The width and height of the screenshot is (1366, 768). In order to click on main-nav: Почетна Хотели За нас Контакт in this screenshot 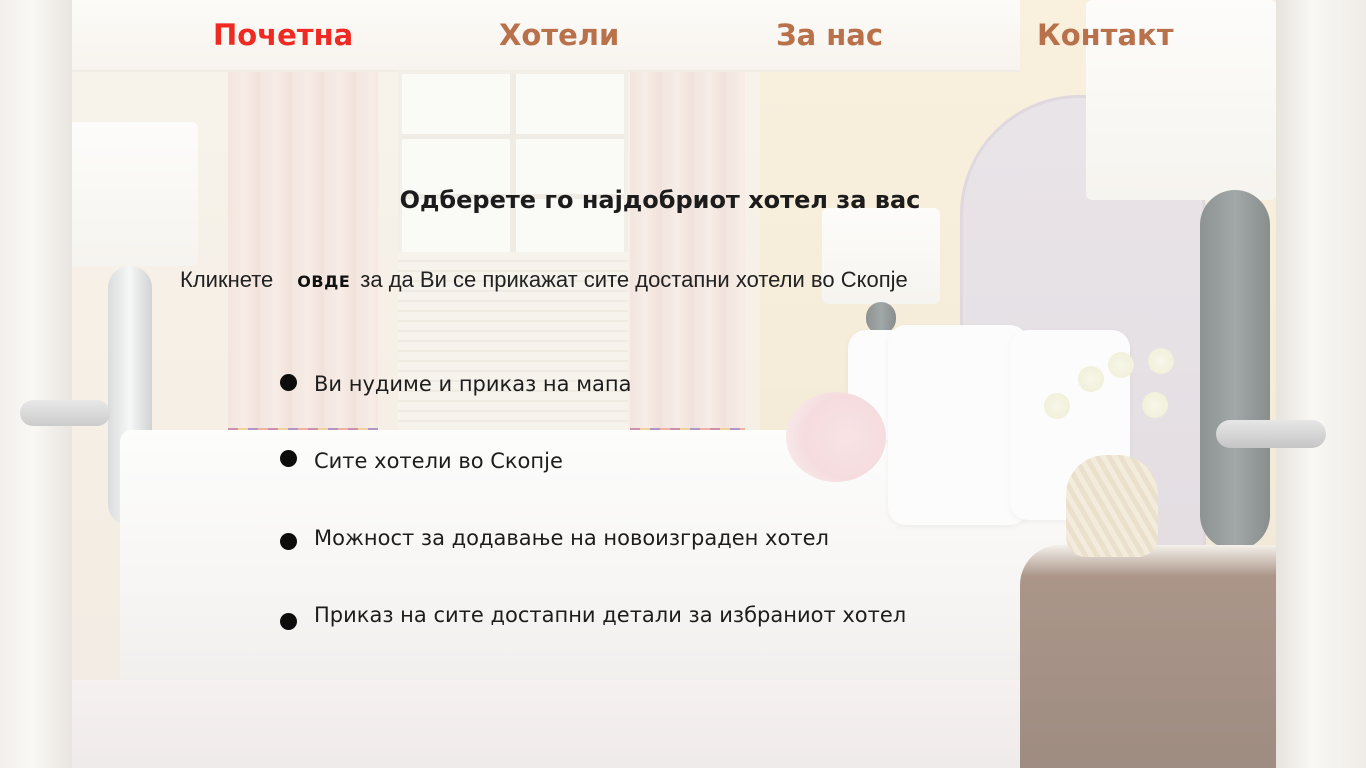, I will do `click(683, 40)`.